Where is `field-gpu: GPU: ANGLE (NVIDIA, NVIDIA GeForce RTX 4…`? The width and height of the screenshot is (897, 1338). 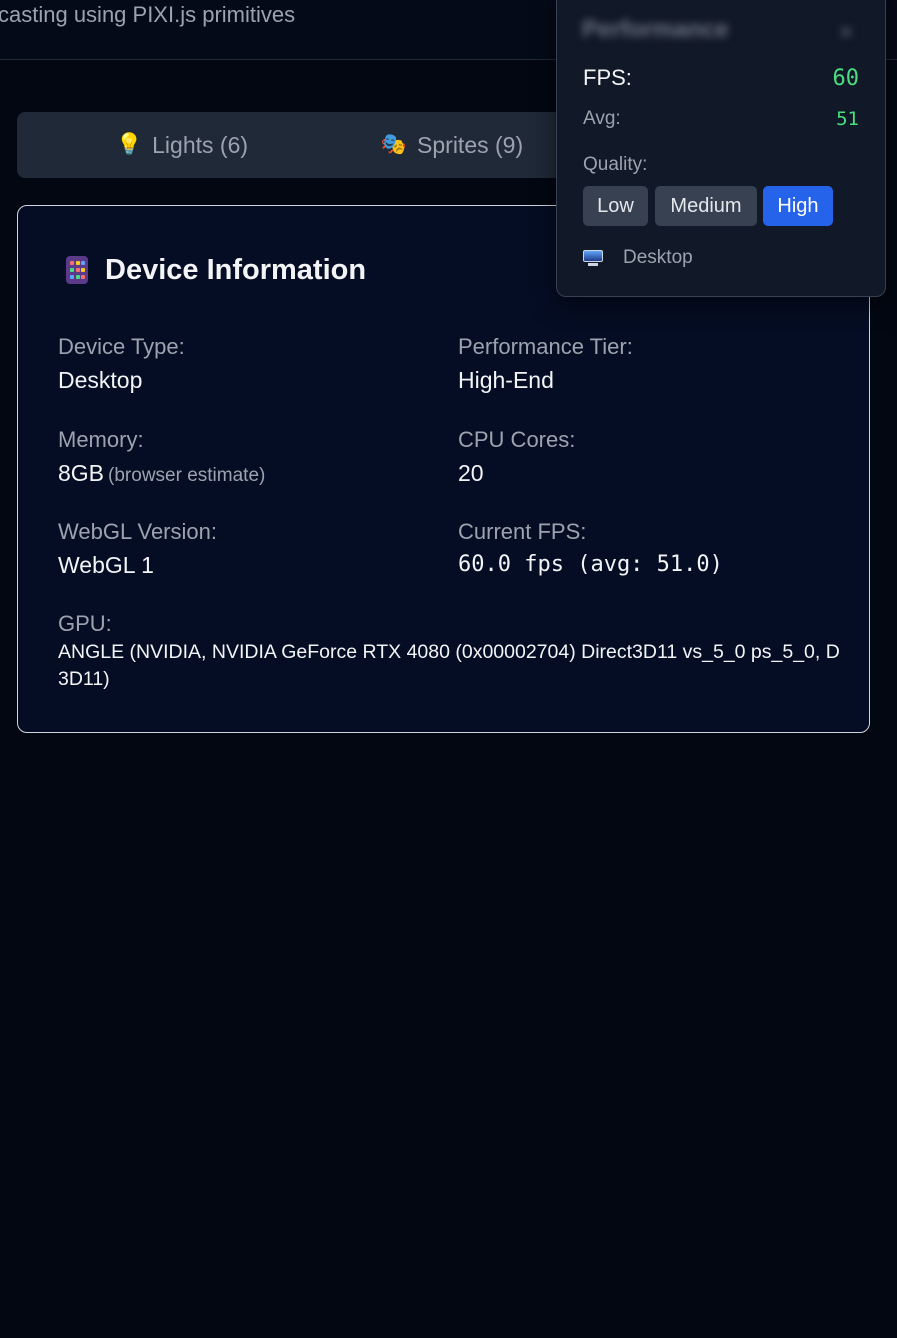 field-gpu: GPU: ANGLE (NVIDIA, NVIDIA GeForce RTX 4… is located at coordinates (453, 651).